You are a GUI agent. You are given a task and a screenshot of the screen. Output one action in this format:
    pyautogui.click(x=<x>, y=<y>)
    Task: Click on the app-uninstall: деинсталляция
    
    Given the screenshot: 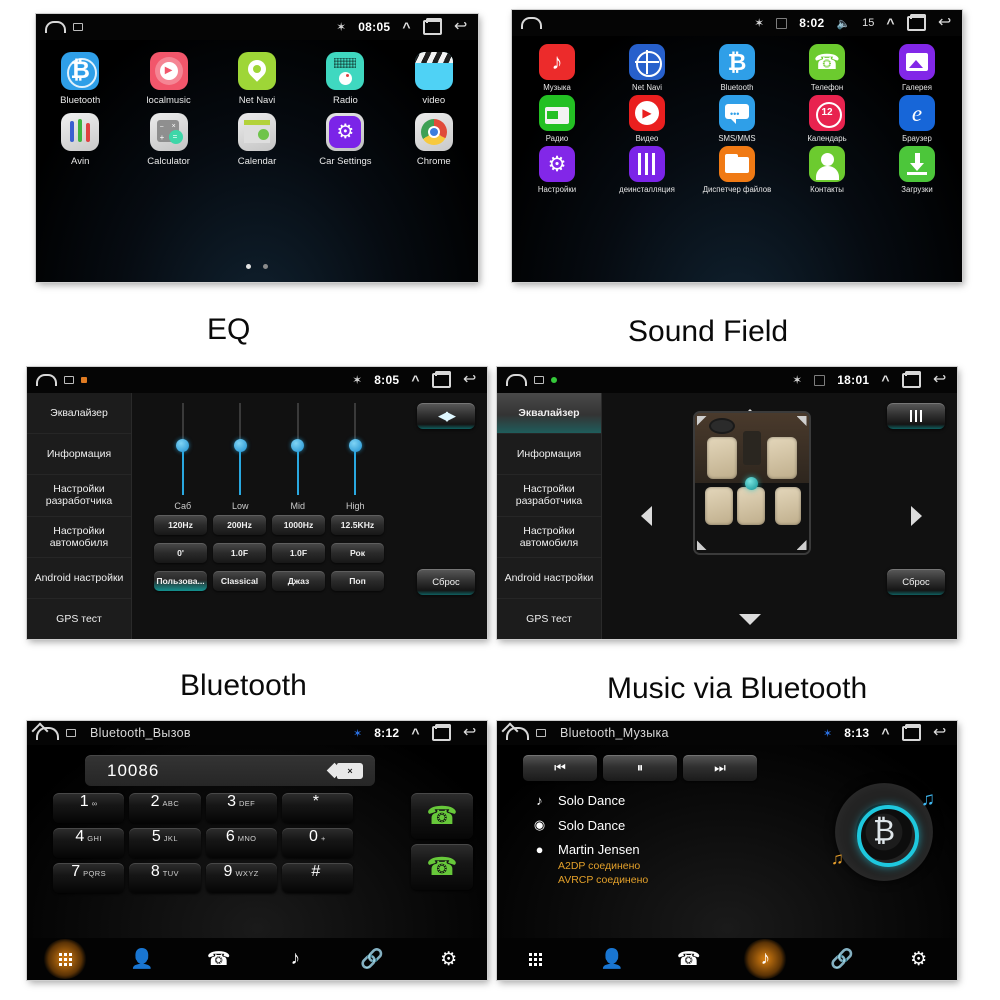 What is the action you would take?
    pyautogui.click(x=647, y=170)
    